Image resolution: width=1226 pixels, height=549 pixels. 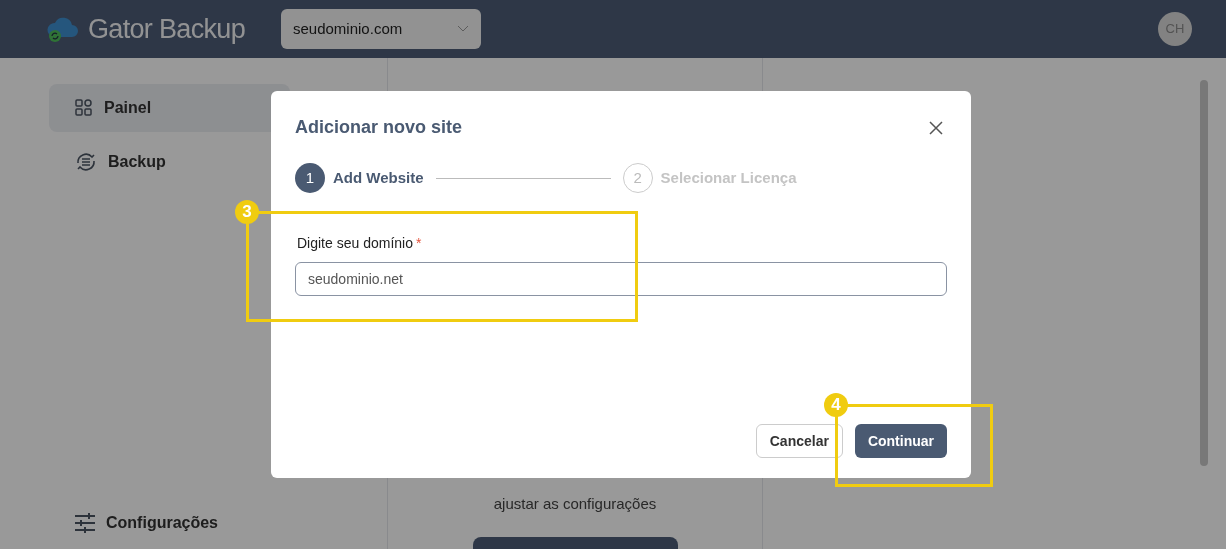 I want to click on scrollbar-thumb, so click(x=1204, y=273).